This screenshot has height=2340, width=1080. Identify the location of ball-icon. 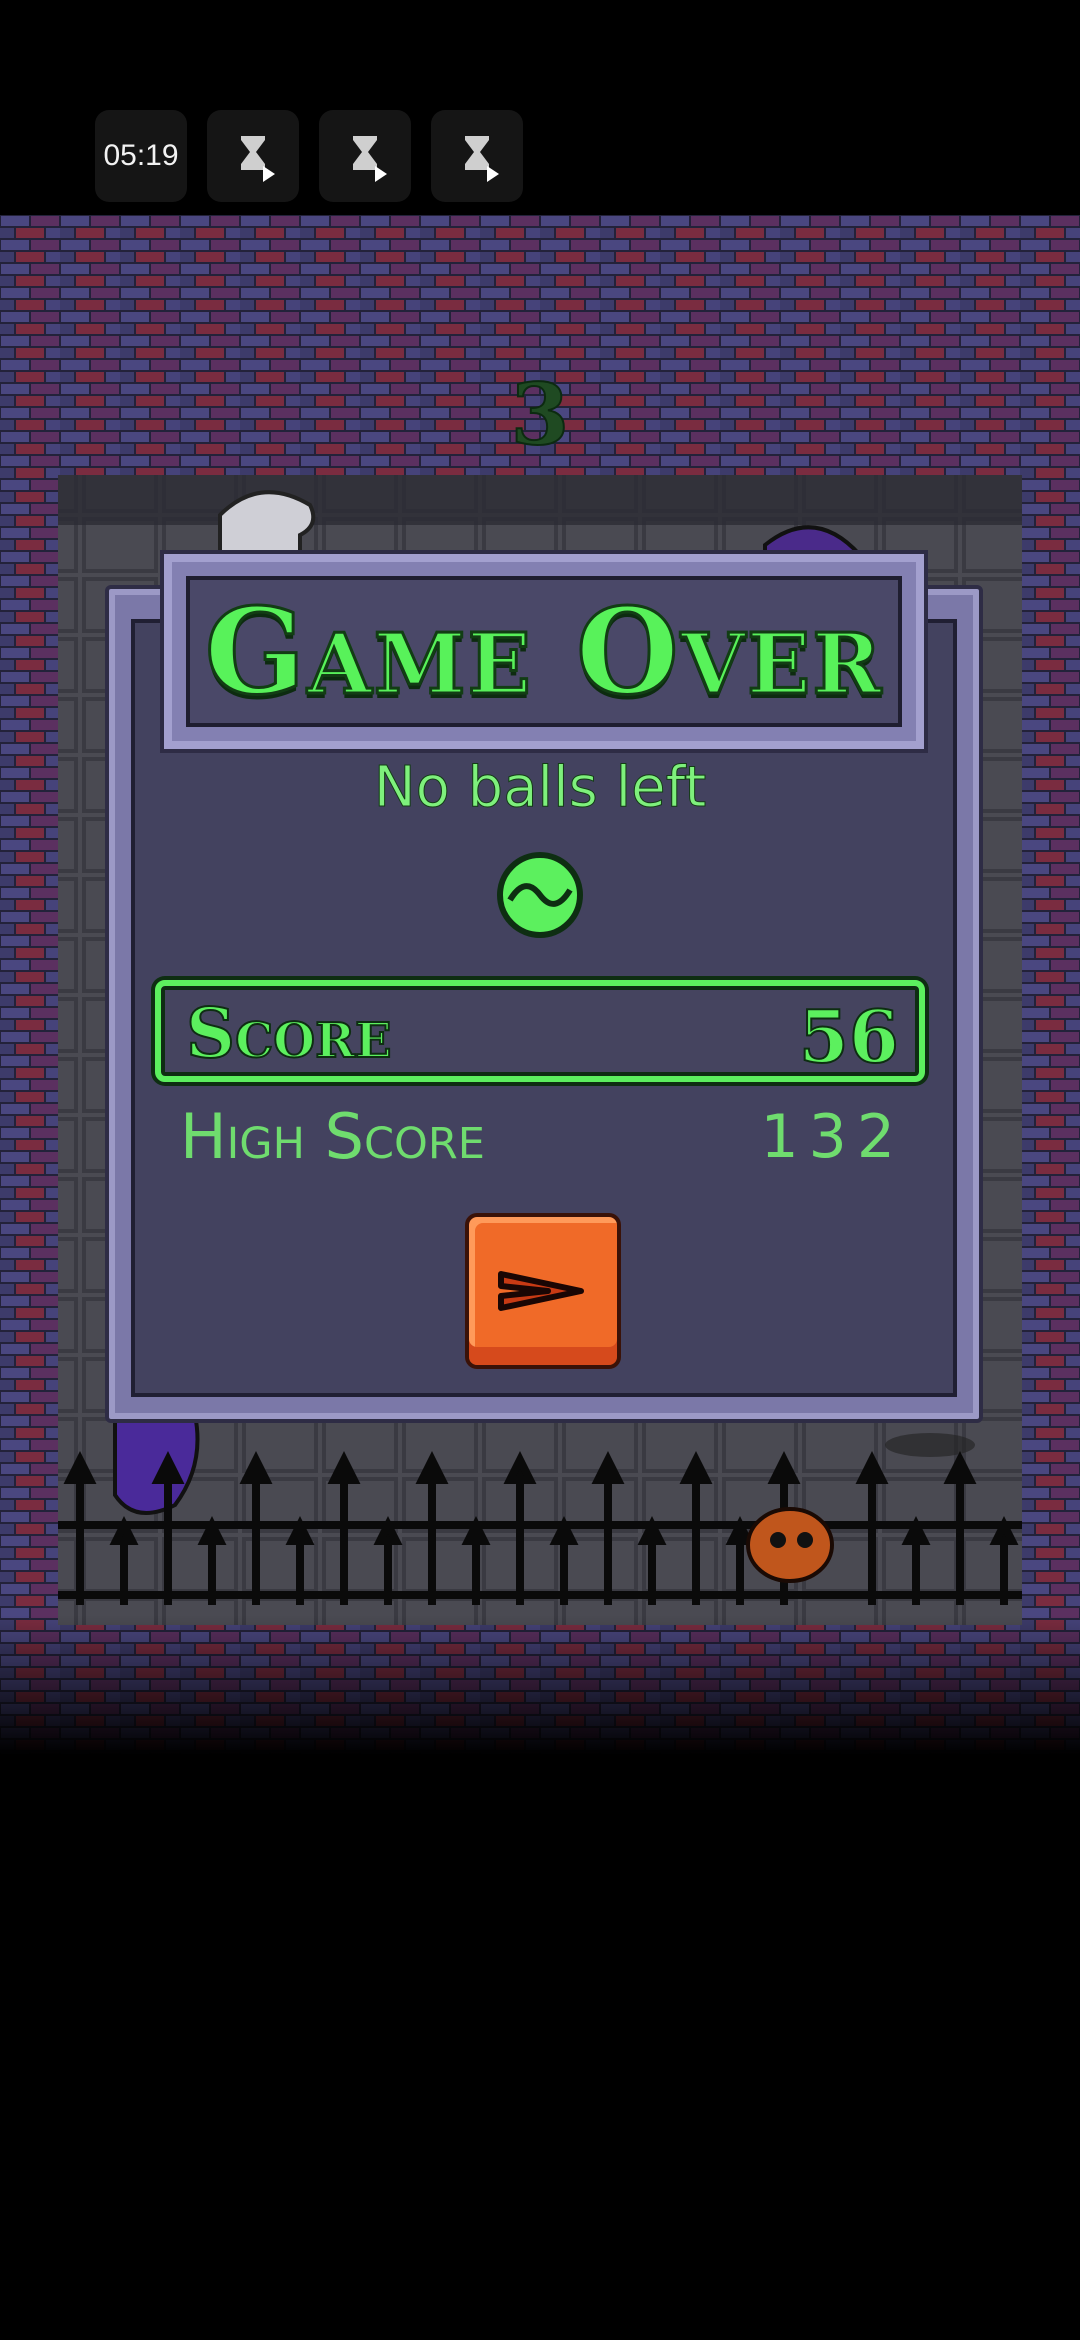
(540, 895).